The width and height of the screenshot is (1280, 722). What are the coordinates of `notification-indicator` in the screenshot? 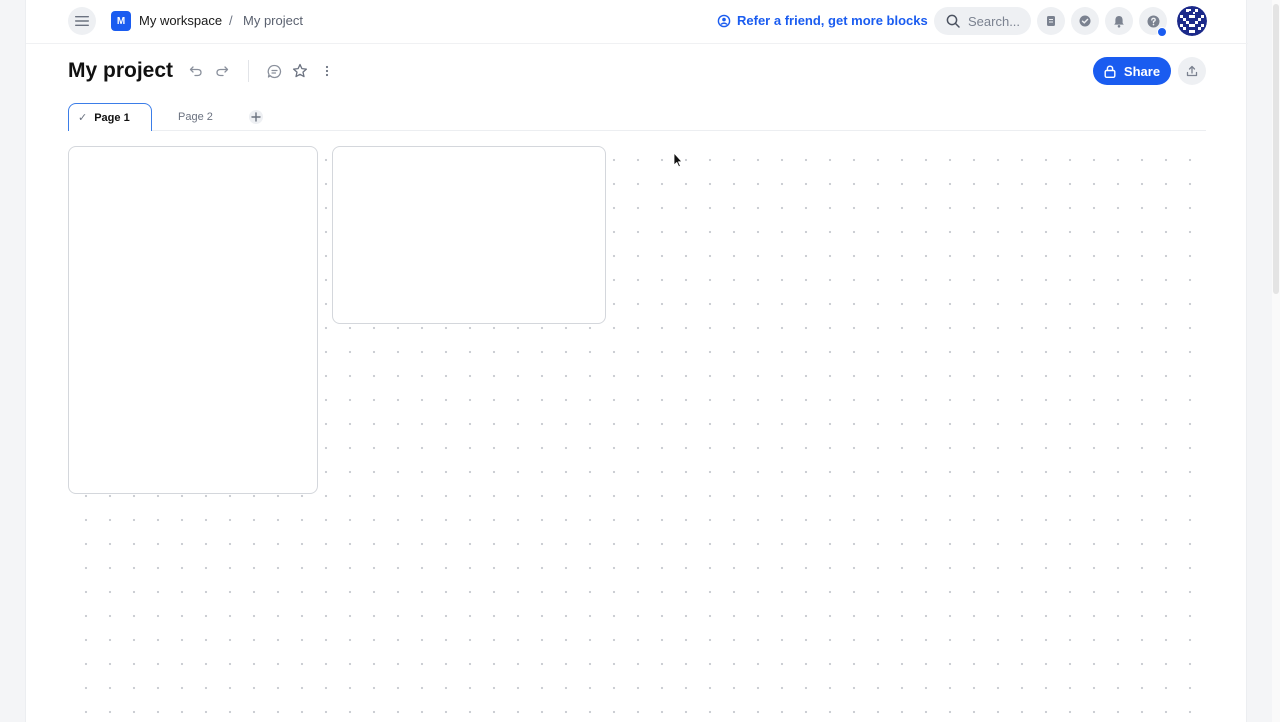 It's located at (1162, 32).